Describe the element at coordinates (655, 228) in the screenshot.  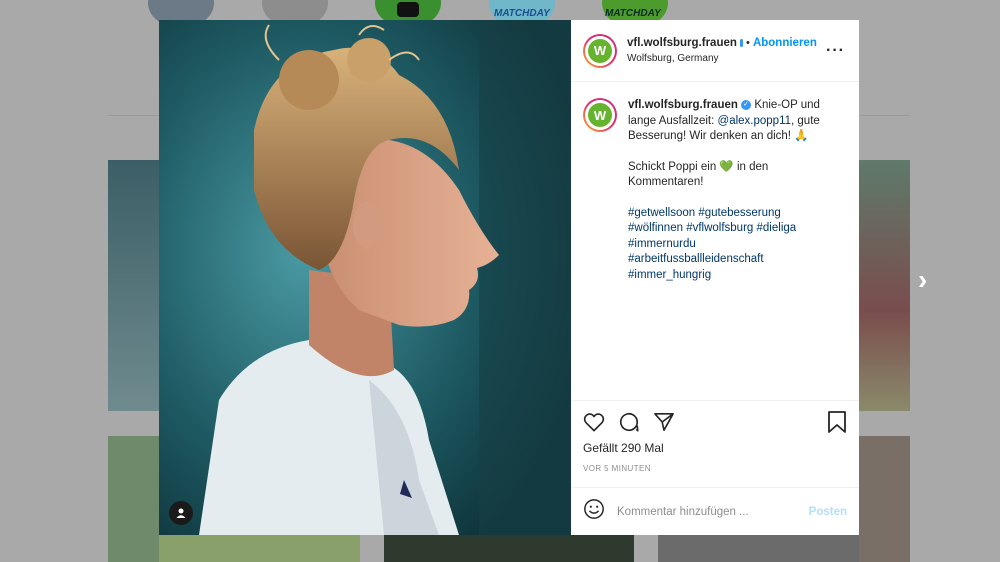
I see `hashtag-link: #wölfinnen` at that location.